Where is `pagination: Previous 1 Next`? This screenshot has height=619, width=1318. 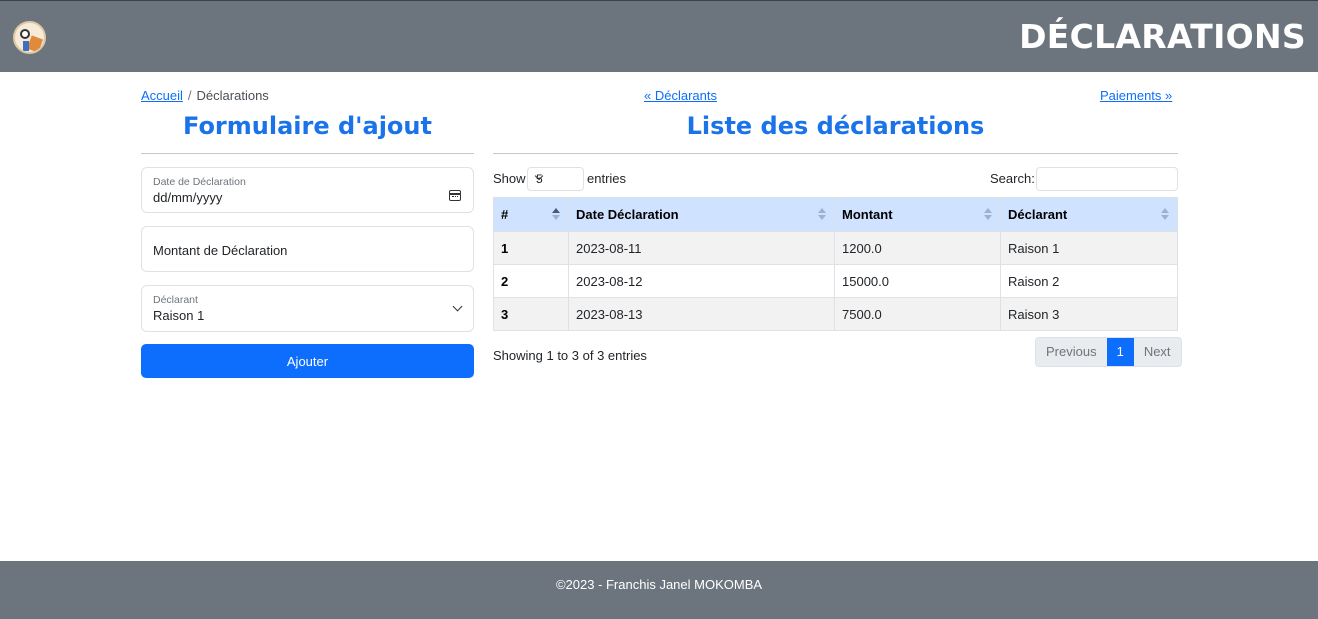
pagination: Previous 1 Next is located at coordinates (1108, 352).